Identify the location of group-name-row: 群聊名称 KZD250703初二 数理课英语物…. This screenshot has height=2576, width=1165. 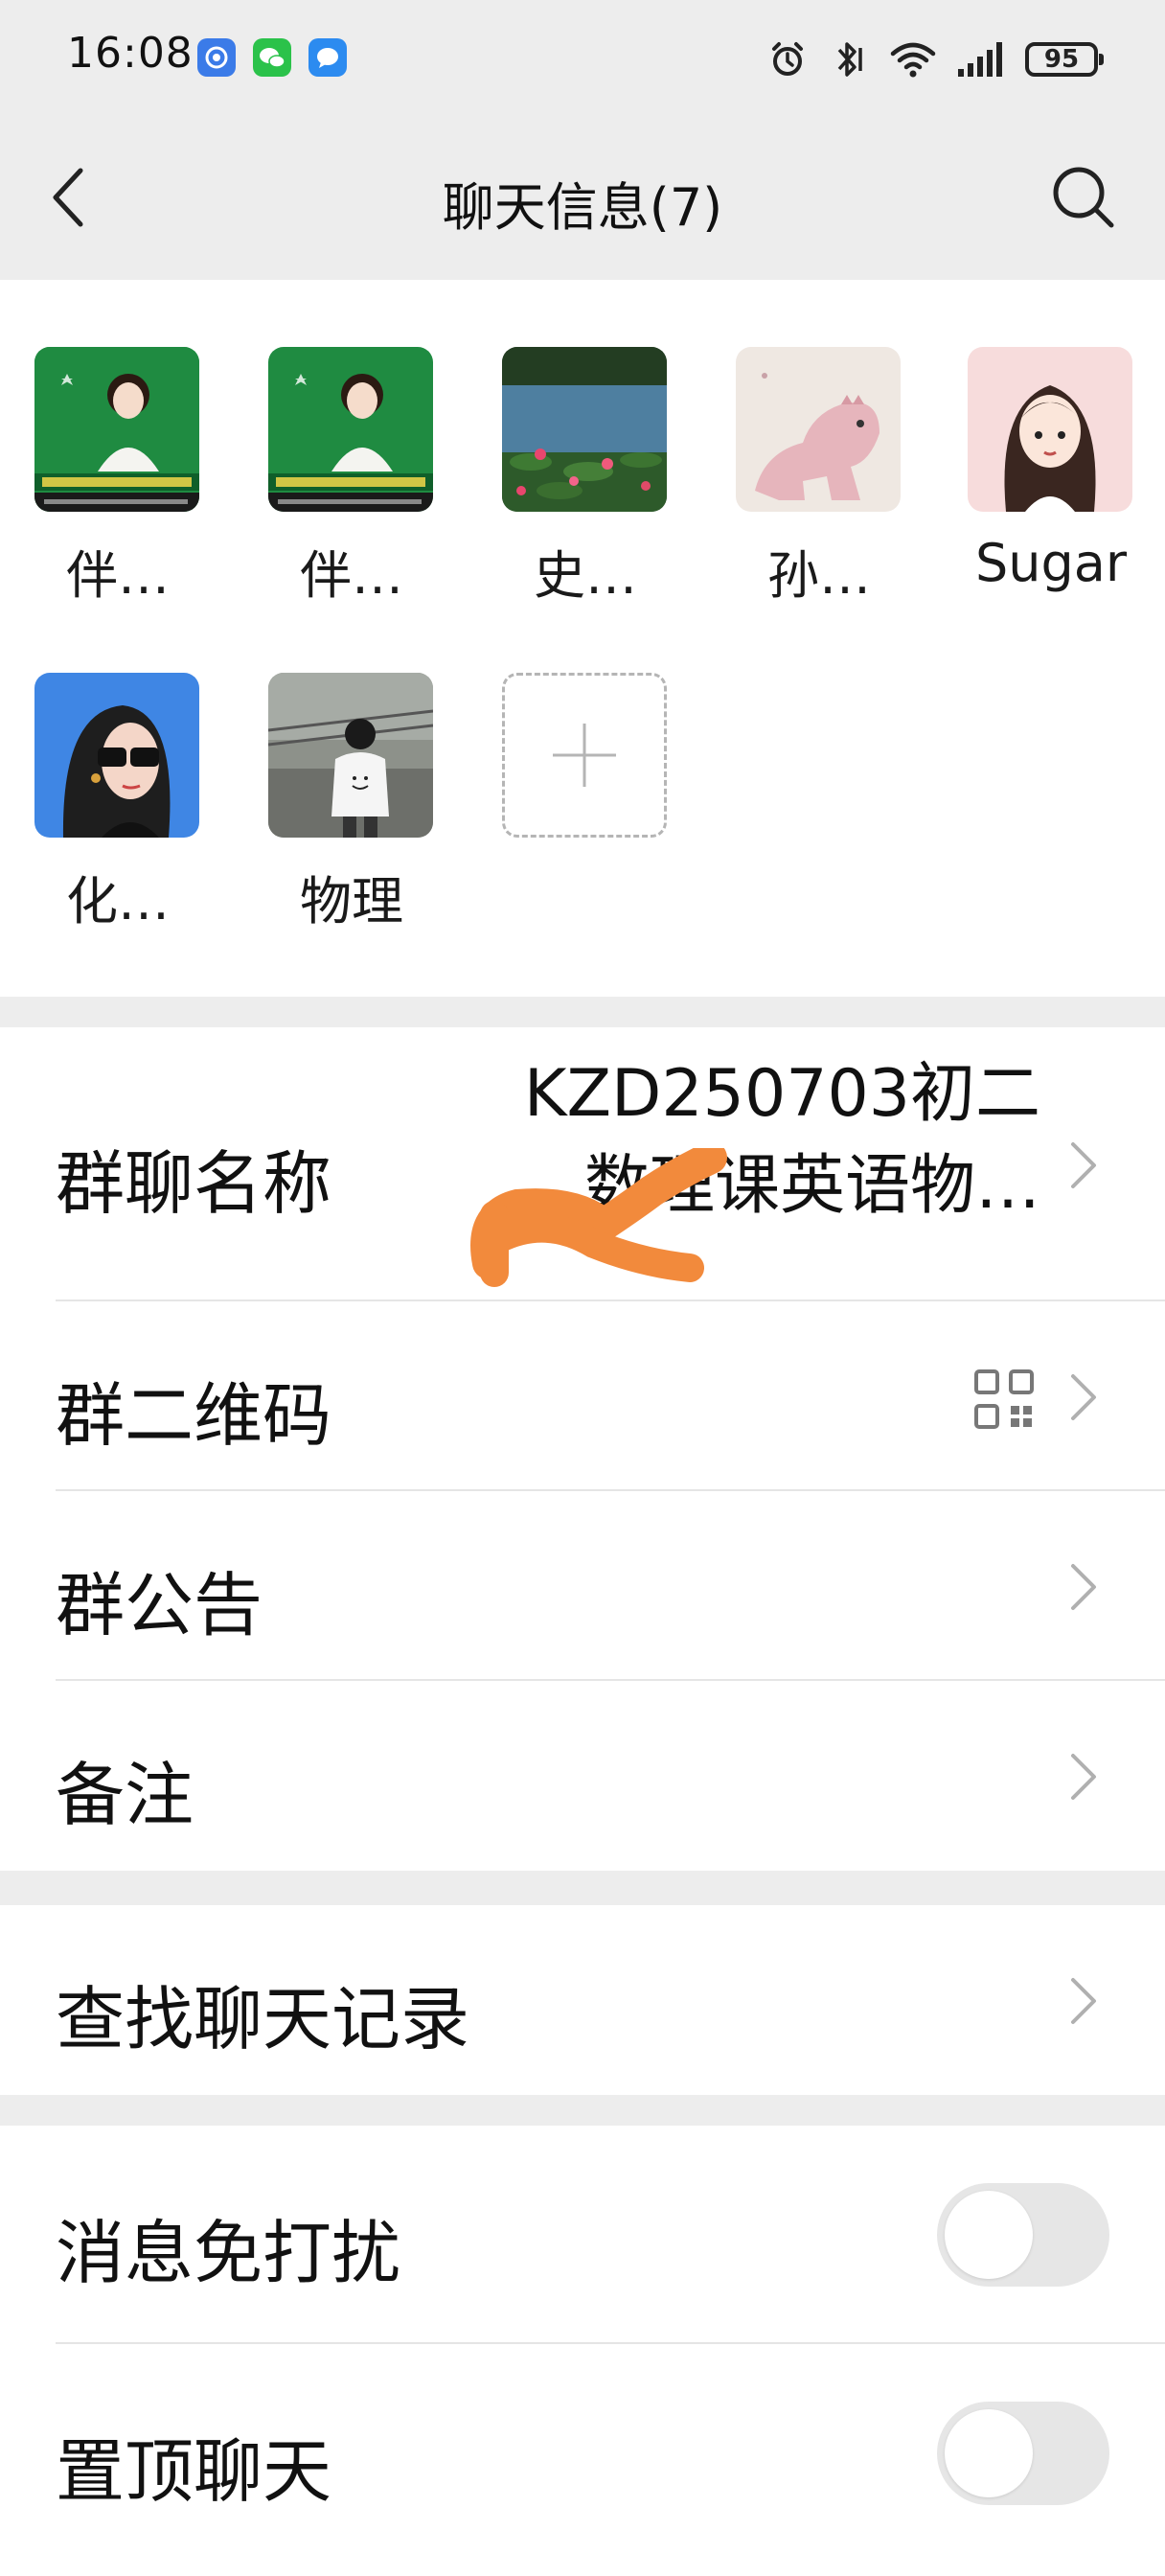
(582, 1164).